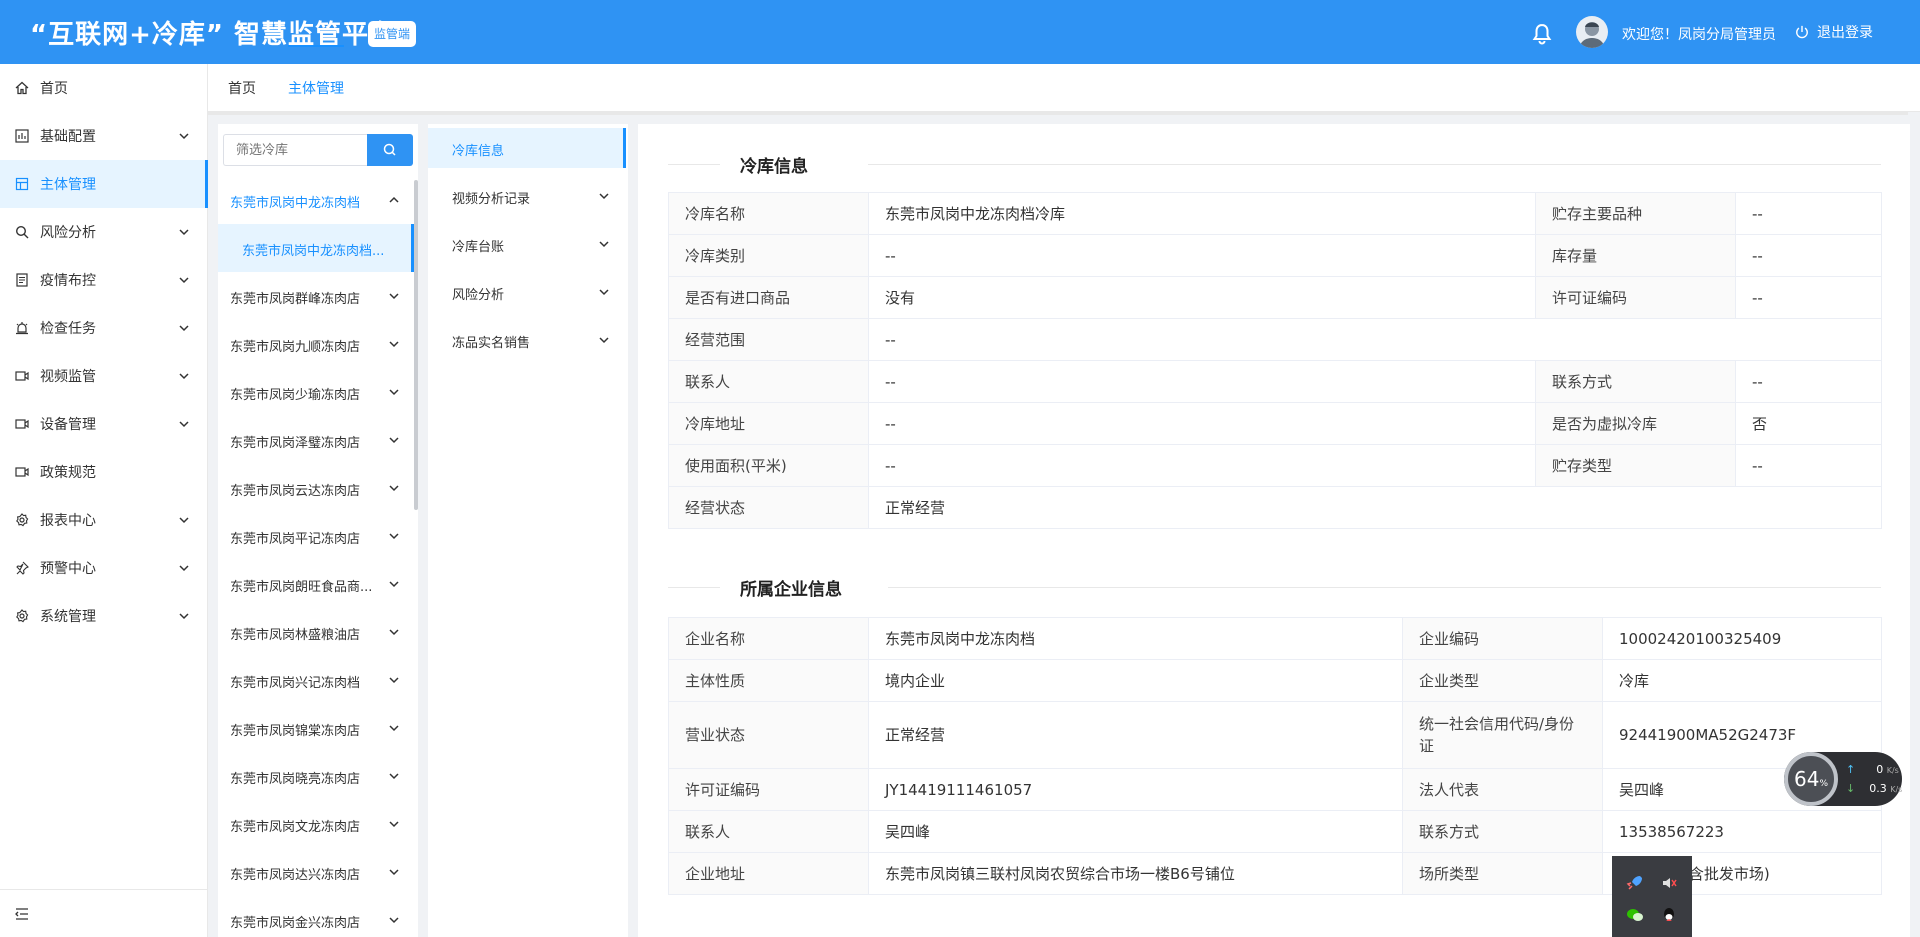 This screenshot has width=1920, height=937. I want to click on sidebar-item-report-center: 报表中心, so click(104, 520).